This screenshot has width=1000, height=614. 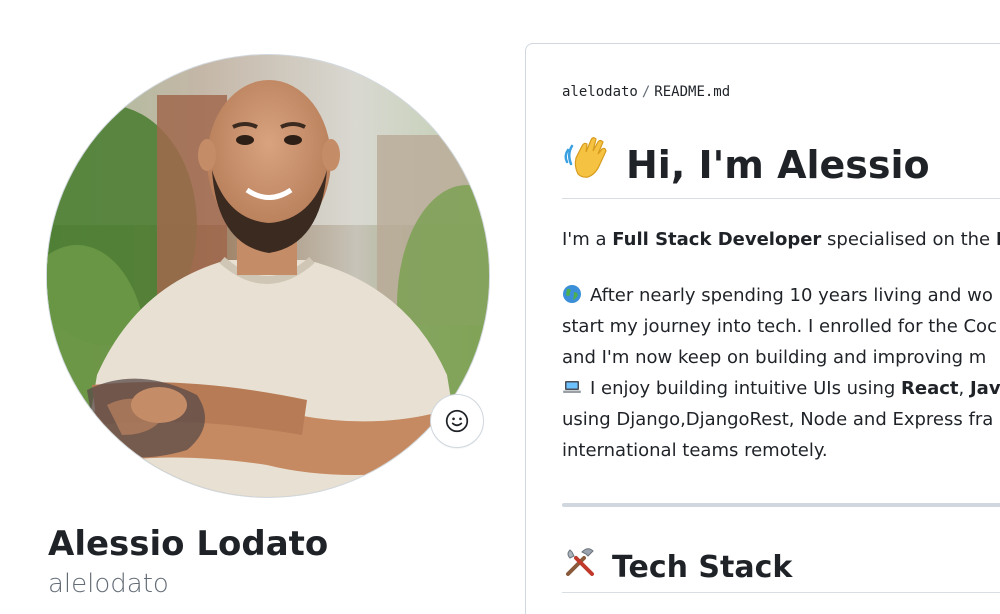 I want to click on smiley-icon, so click(x=457, y=421).